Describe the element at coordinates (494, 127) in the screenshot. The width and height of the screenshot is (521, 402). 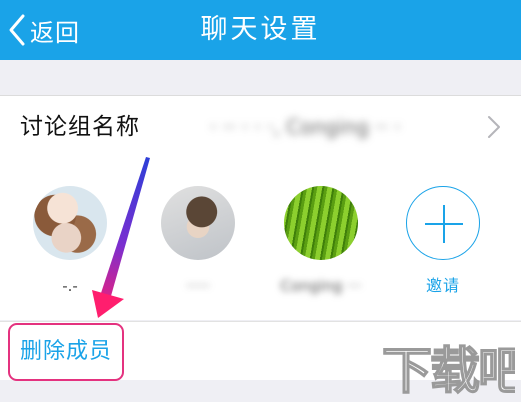
I see `chevron-right-icon` at that location.